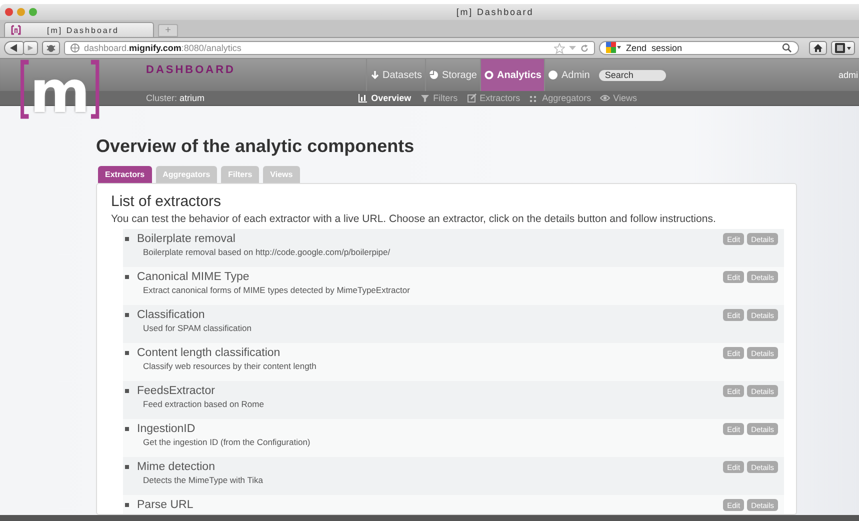 The image size is (859, 521). I want to click on reload-icon, so click(584, 48).